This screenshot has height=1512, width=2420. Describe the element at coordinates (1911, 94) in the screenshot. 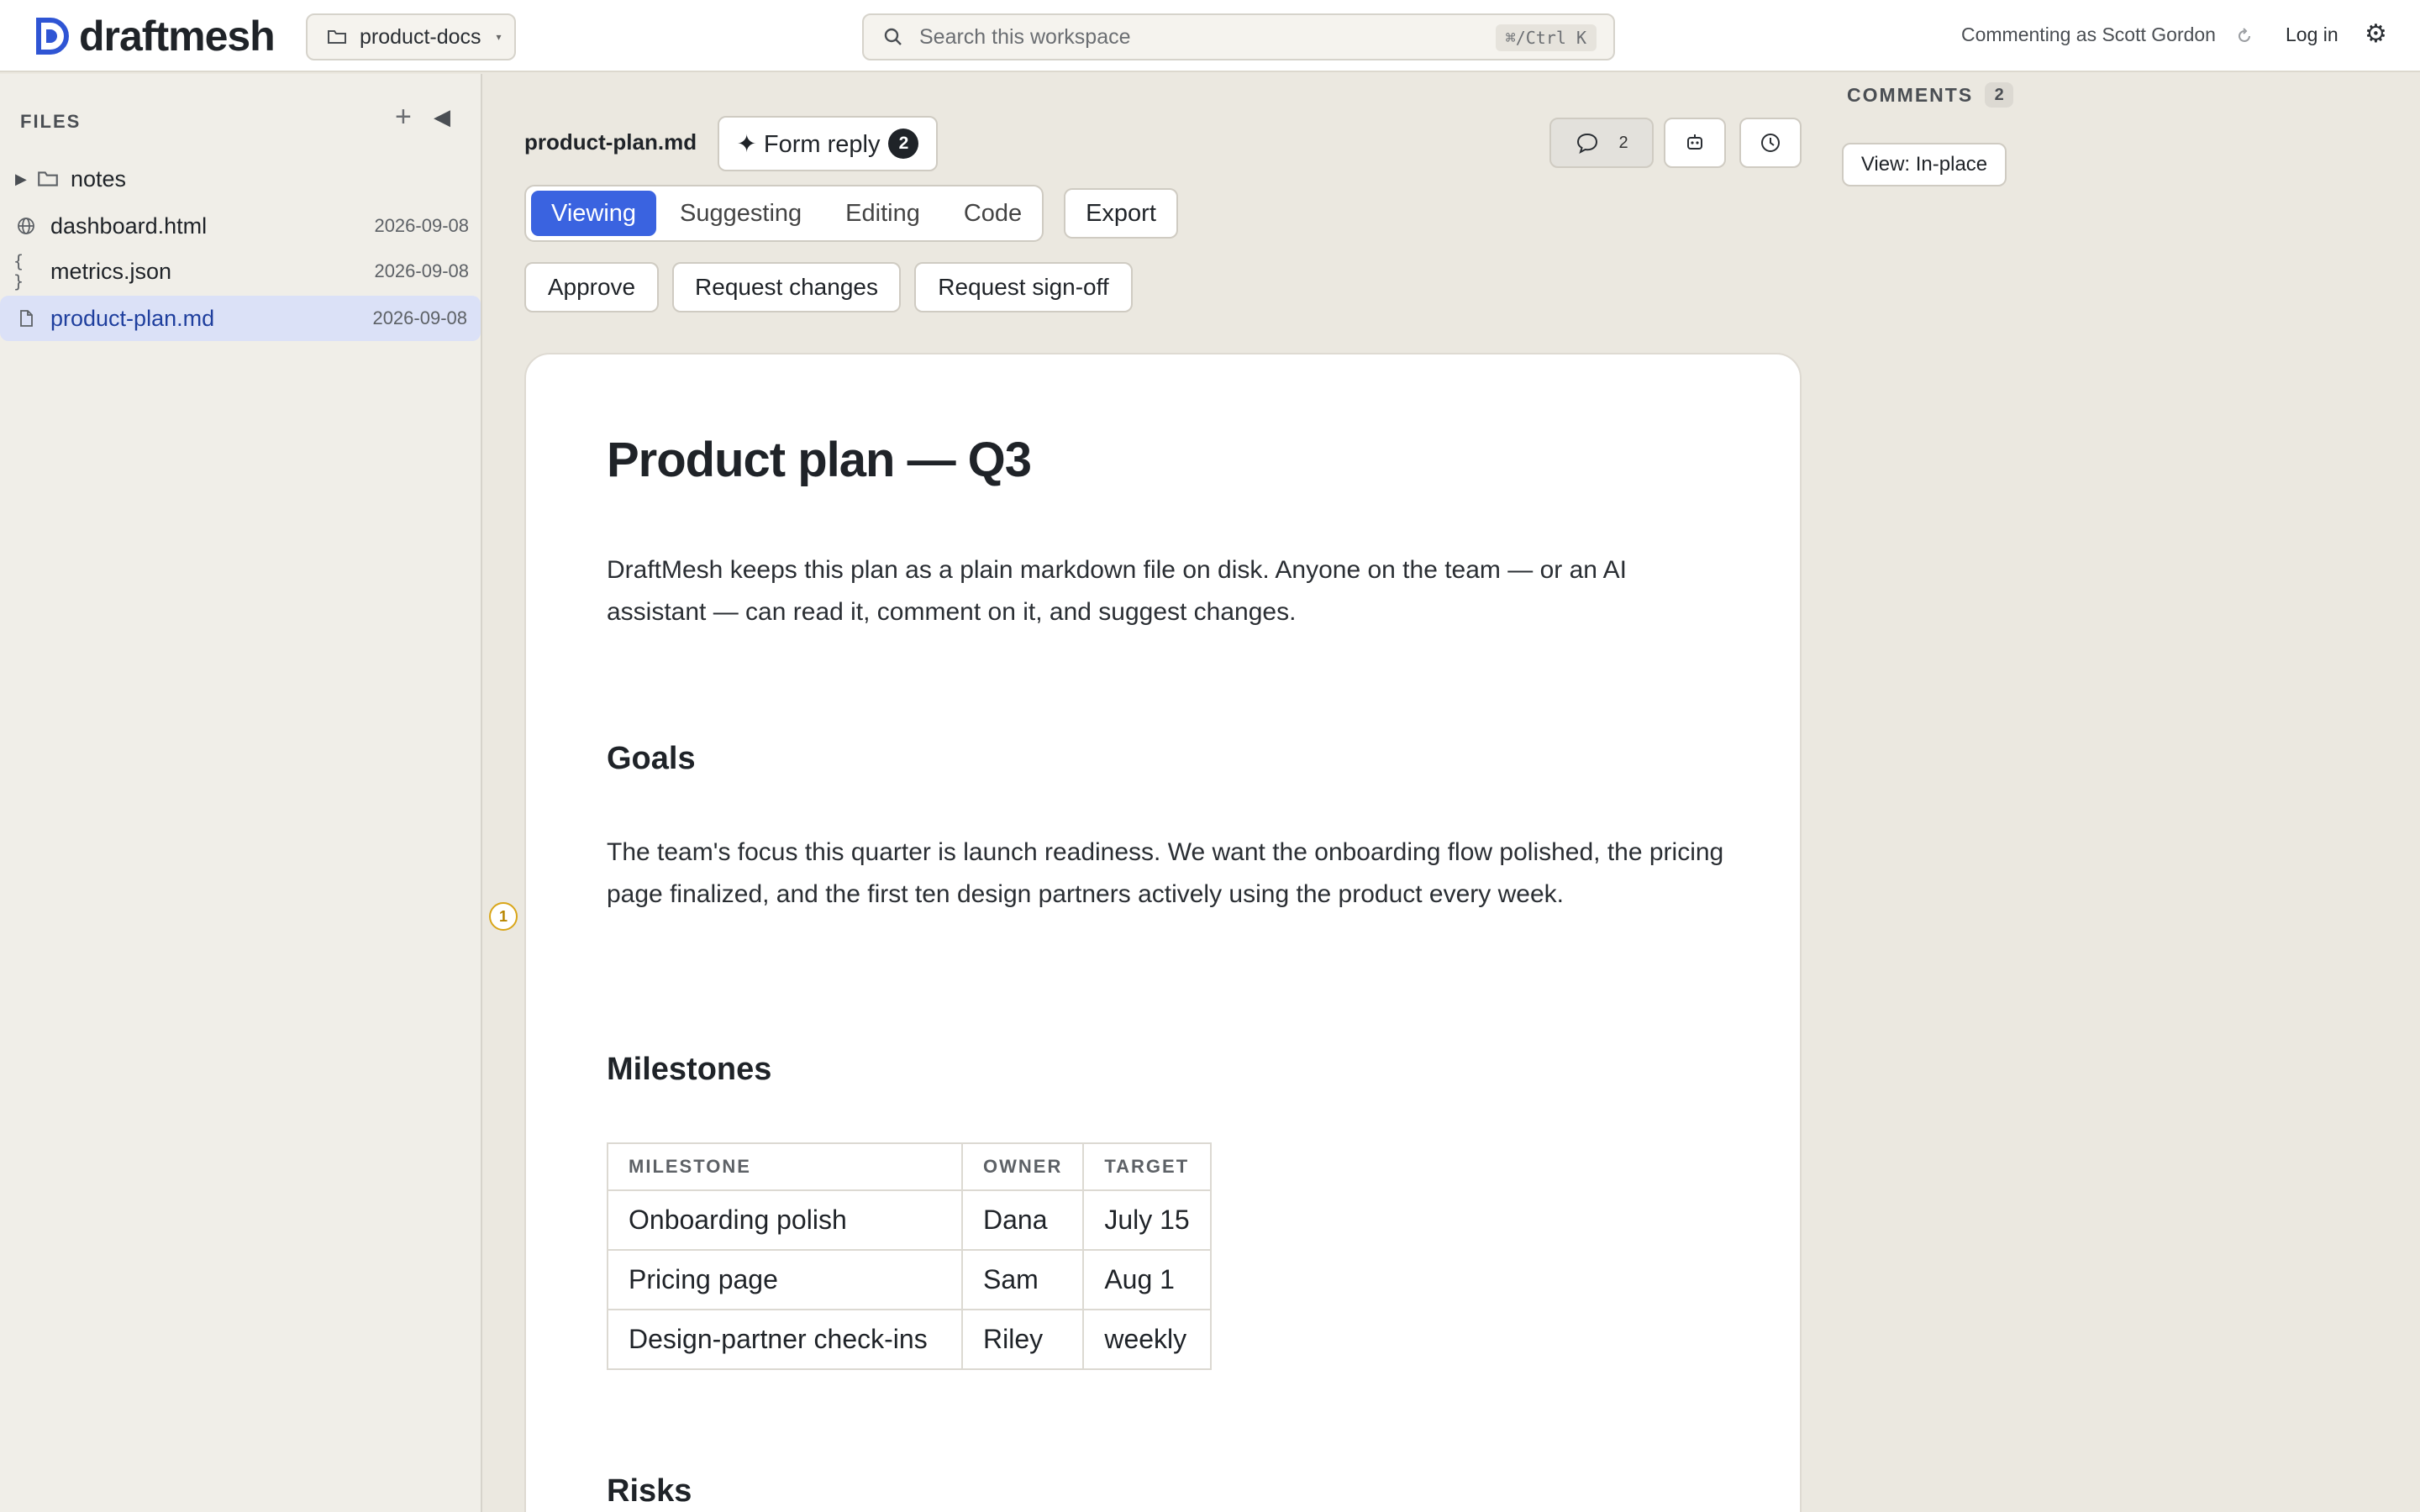

I see `comments-heading: COMMENTS` at that location.